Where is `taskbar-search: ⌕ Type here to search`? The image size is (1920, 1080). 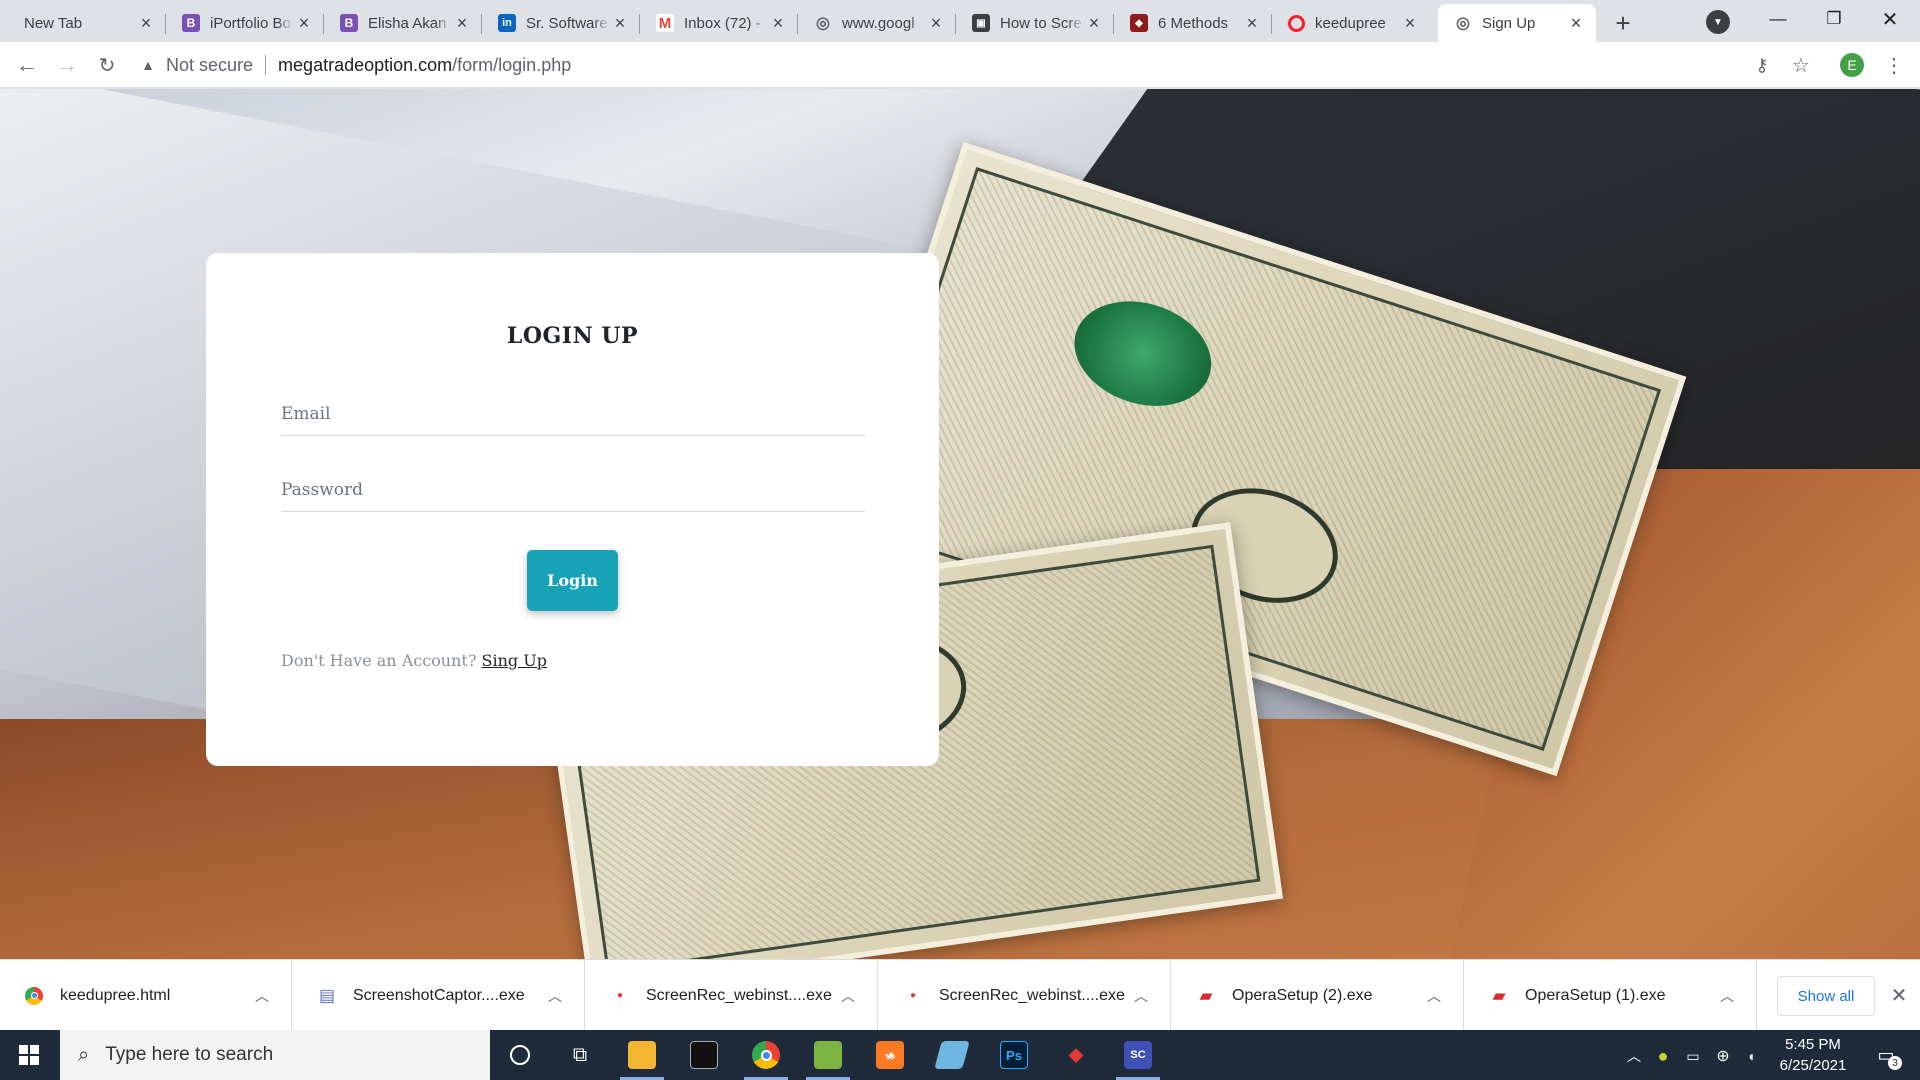
taskbar-search: ⌕ Type here to search is located at coordinates (275, 1055).